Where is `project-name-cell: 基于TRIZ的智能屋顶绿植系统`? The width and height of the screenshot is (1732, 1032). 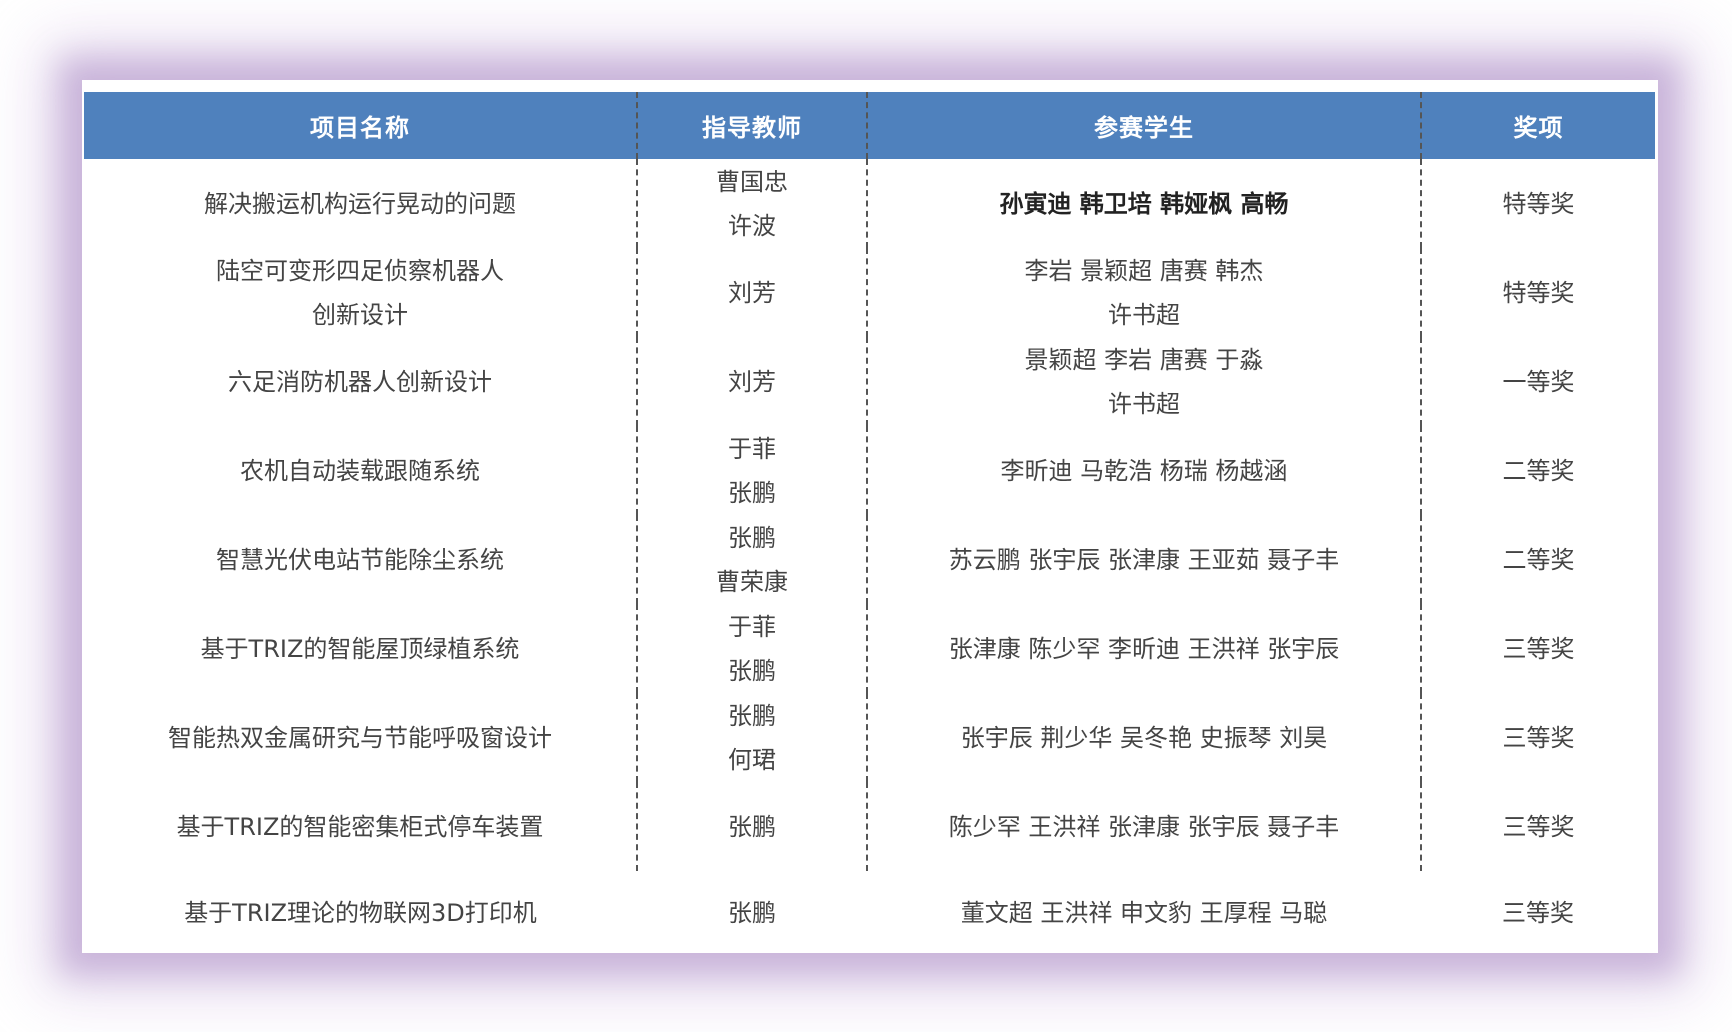
project-name-cell: 基于TRIZ的智能屋顶绿植系统 is located at coordinates (360, 648).